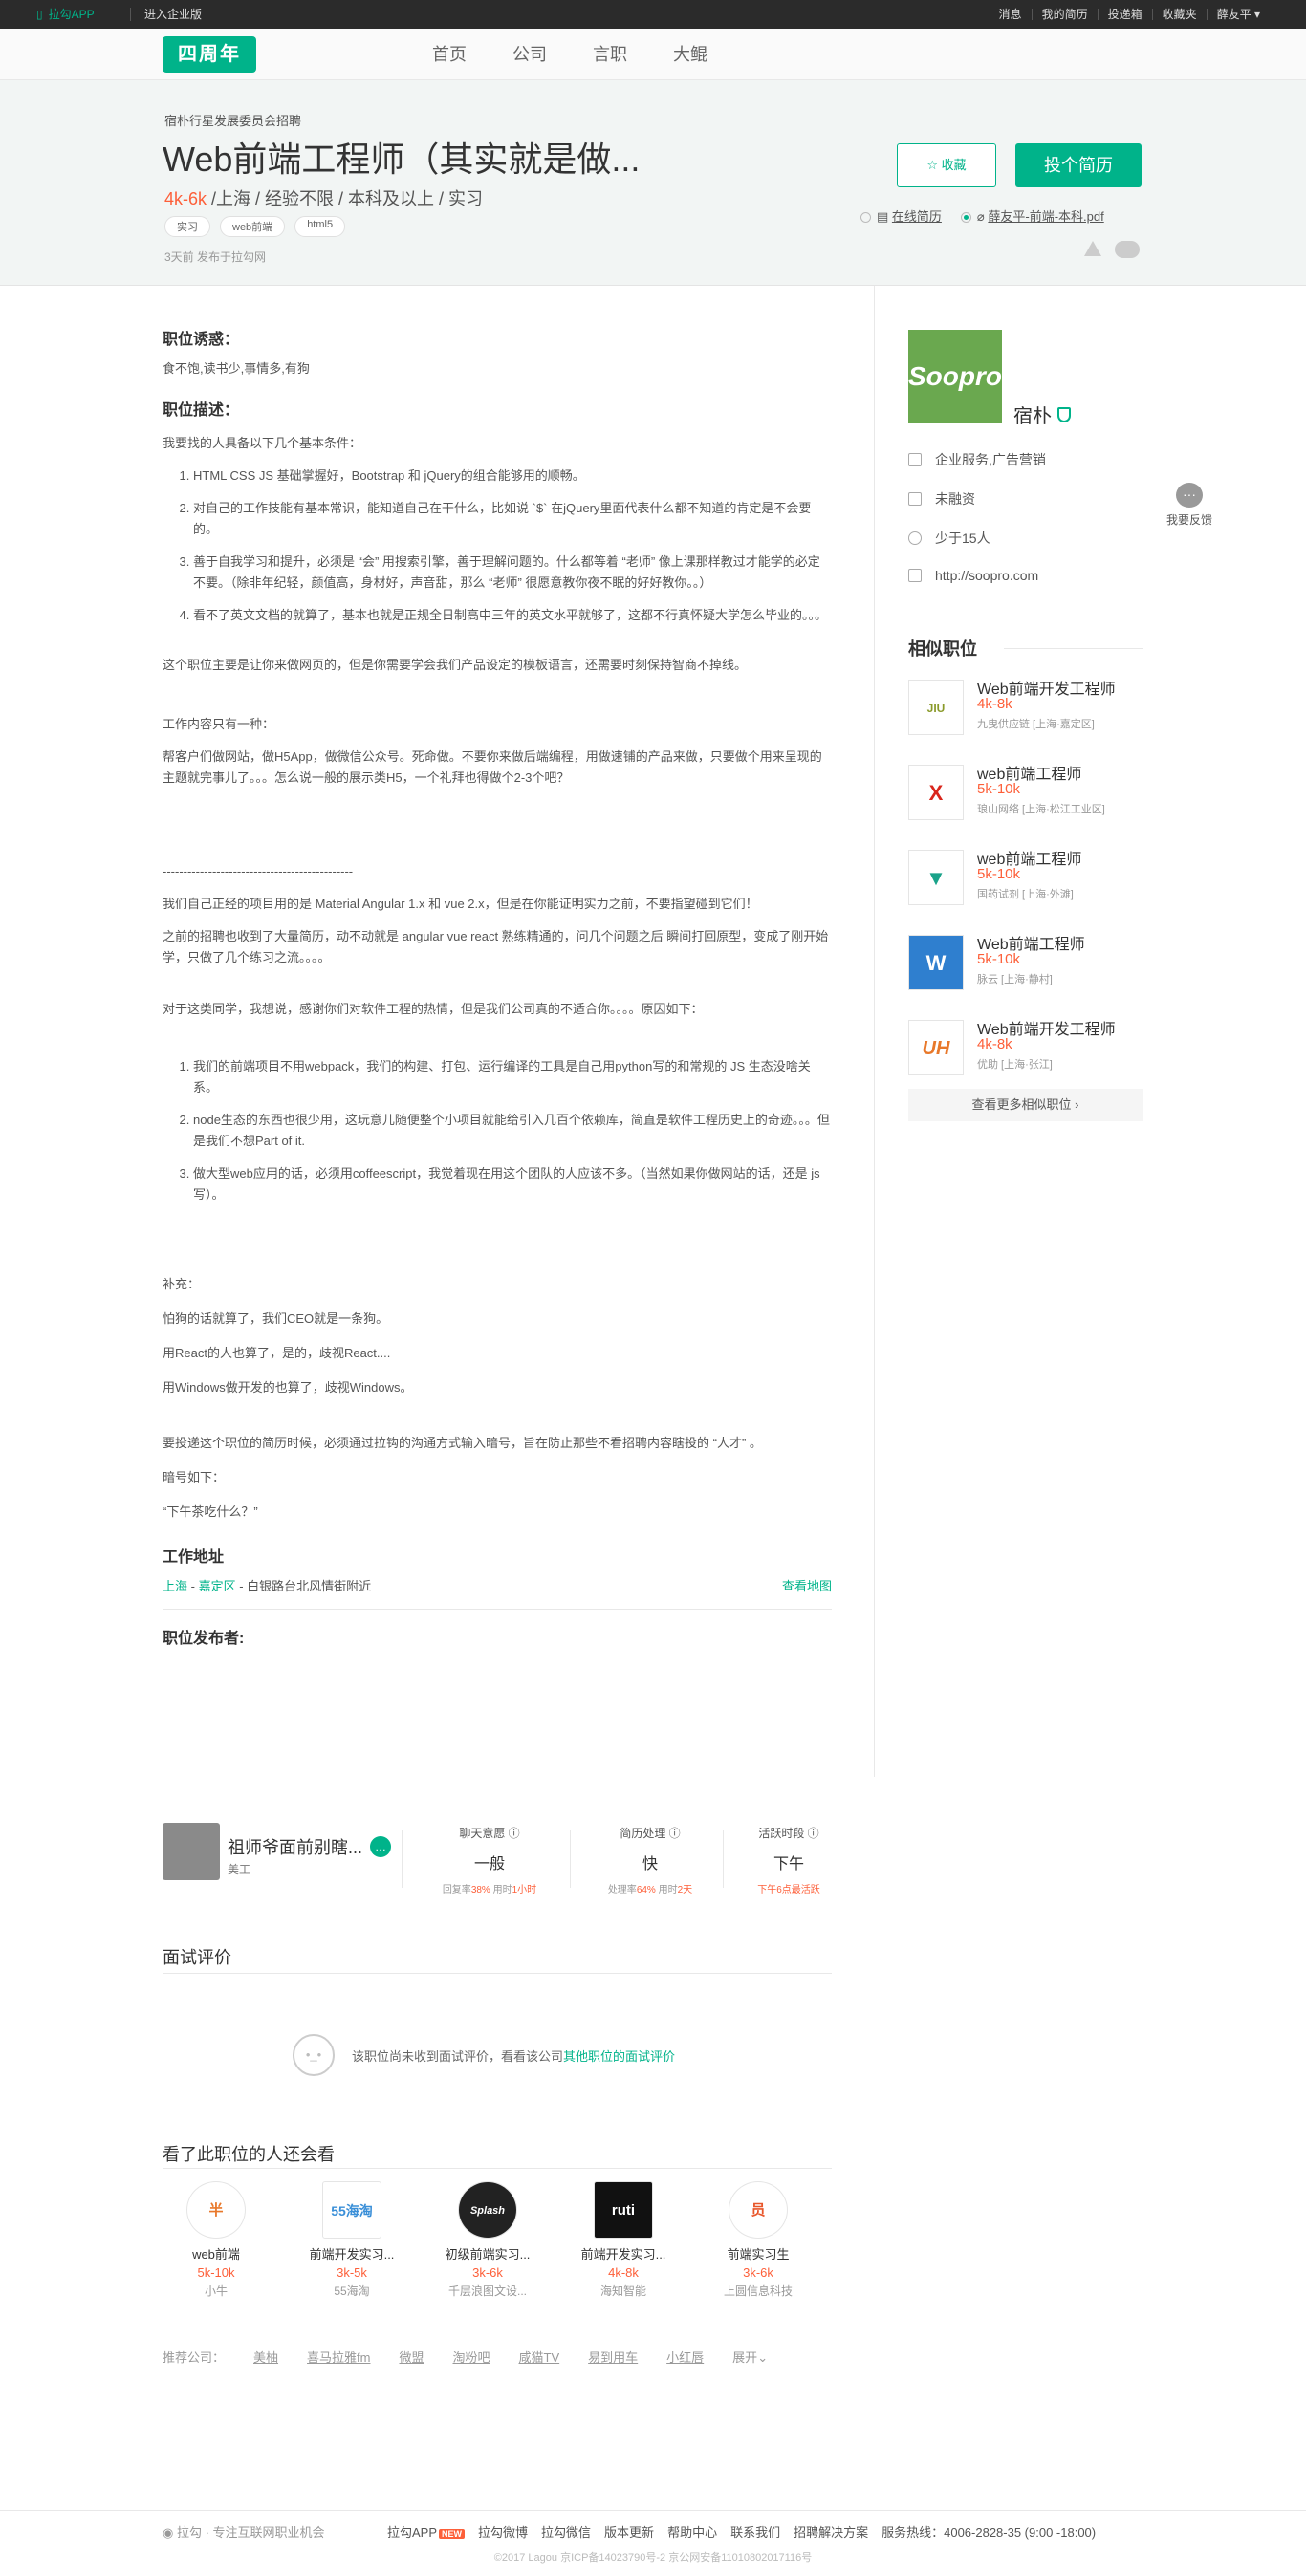 The image size is (1306, 2576). What do you see at coordinates (191, 1851) in the screenshot?
I see `avatar` at bounding box center [191, 1851].